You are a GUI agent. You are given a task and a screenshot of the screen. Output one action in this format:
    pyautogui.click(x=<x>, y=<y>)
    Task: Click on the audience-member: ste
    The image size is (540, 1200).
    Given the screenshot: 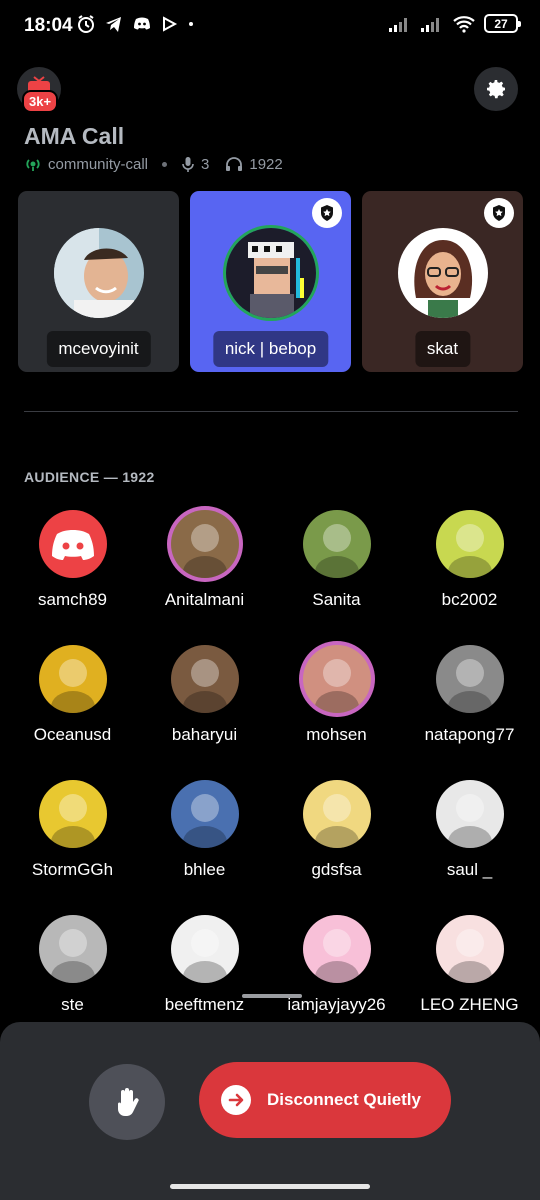 What is the action you would take?
    pyautogui.click(x=72, y=965)
    